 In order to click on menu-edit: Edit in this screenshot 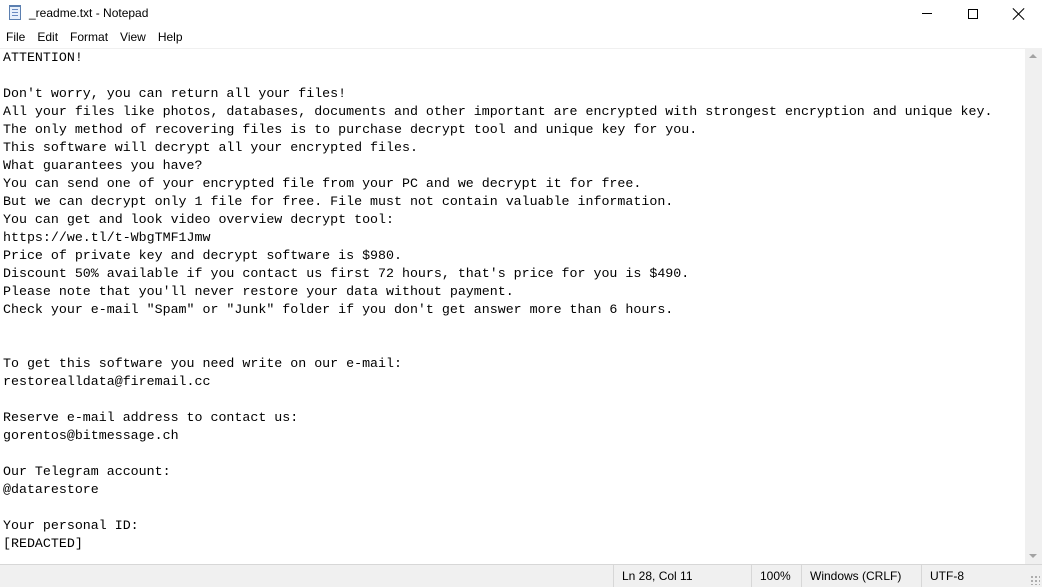, I will do `click(47, 37)`.